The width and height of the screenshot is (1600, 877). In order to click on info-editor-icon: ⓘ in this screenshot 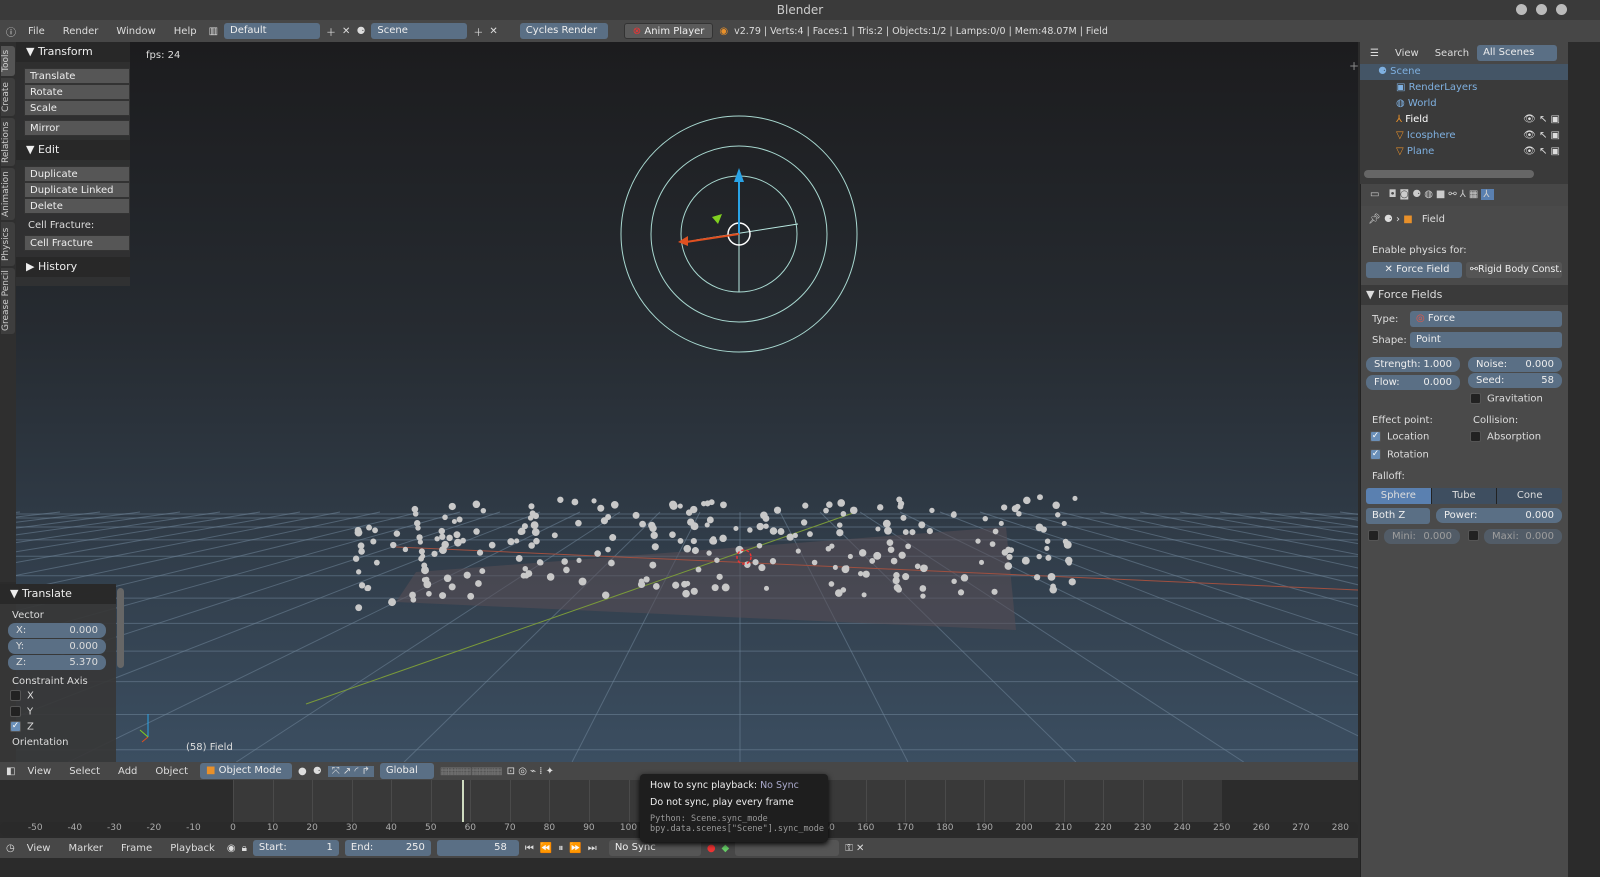, I will do `click(11, 31)`.